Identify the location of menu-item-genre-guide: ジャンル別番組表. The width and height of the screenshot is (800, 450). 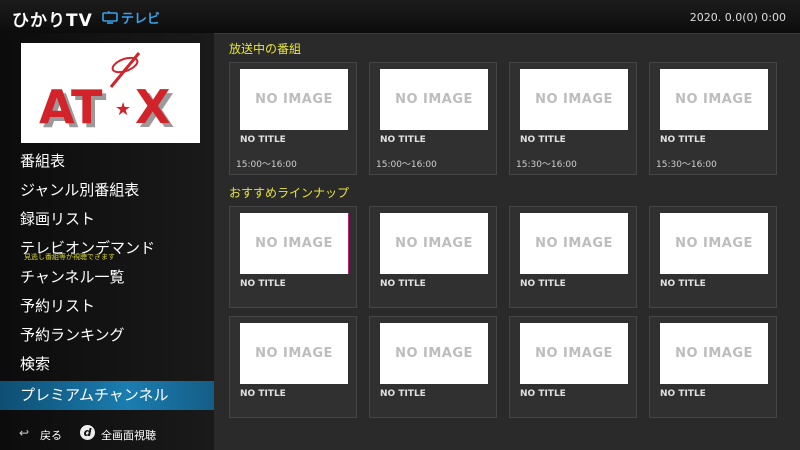
(107, 190).